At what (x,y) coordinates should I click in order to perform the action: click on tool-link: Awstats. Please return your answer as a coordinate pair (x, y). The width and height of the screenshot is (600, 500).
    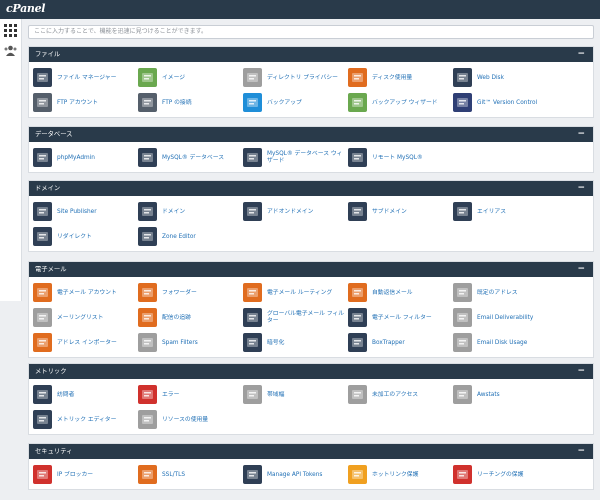
    Looking at the image, I should click on (505, 395).